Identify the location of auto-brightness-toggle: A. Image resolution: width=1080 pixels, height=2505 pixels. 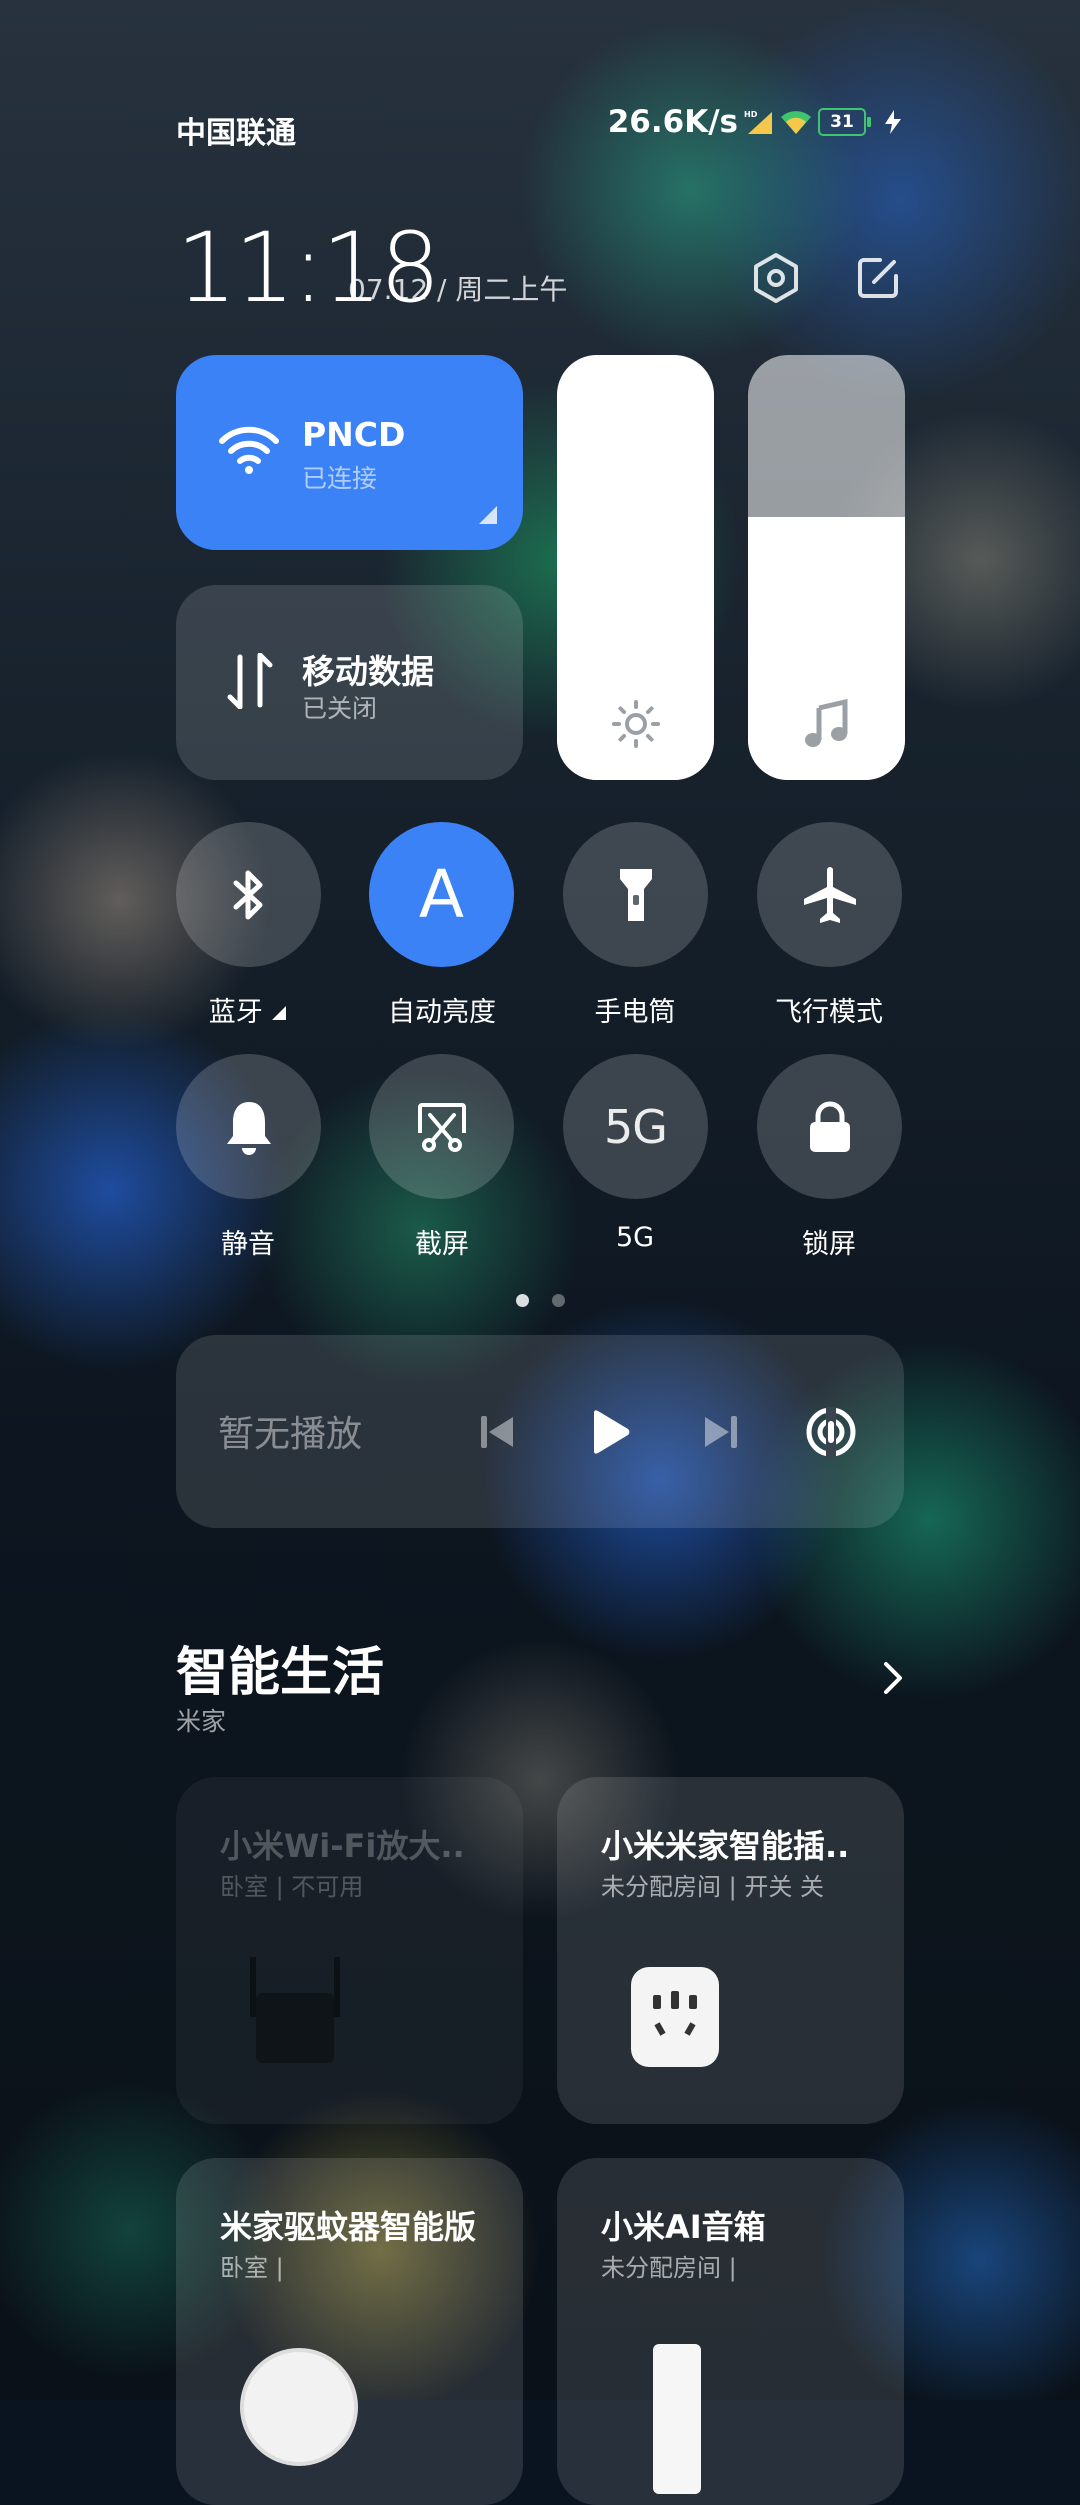
(441, 894).